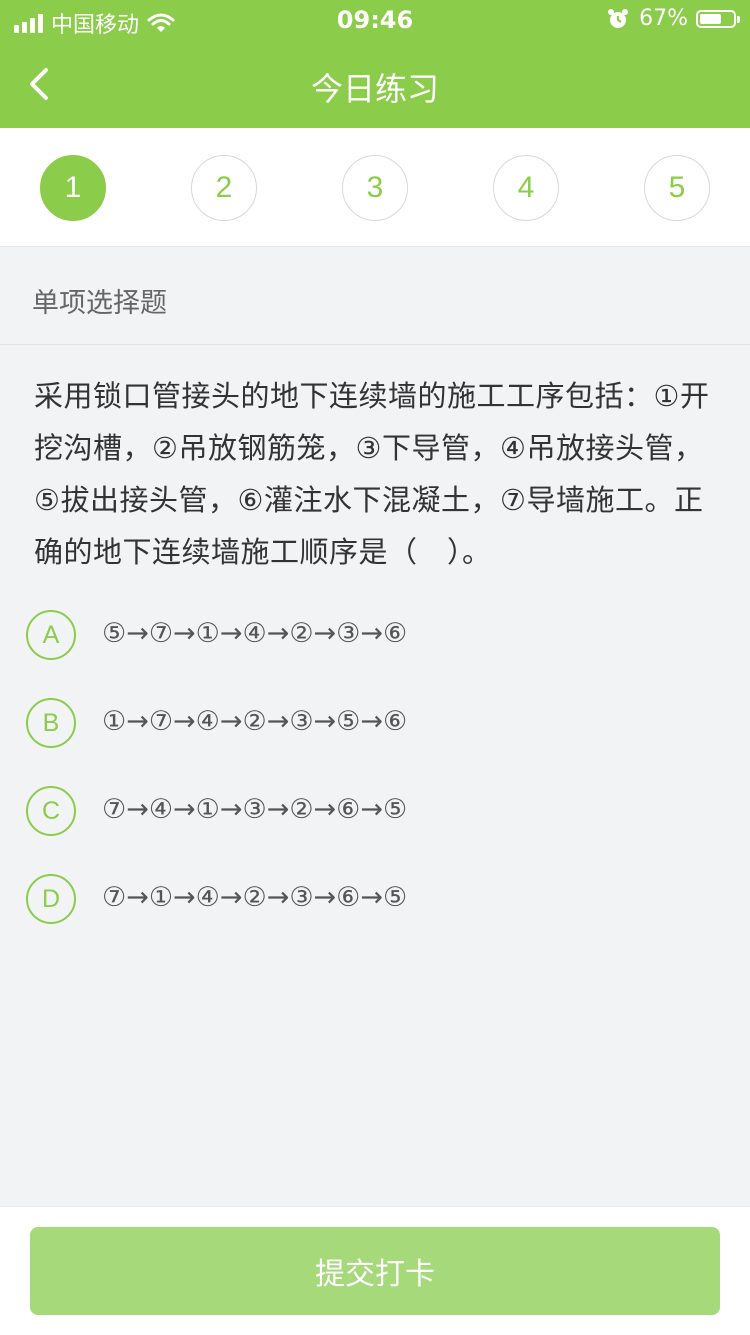 This screenshot has height=1335, width=750. What do you see at coordinates (51, 899) in the screenshot?
I see `option-letter: D` at bounding box center [51, 899].